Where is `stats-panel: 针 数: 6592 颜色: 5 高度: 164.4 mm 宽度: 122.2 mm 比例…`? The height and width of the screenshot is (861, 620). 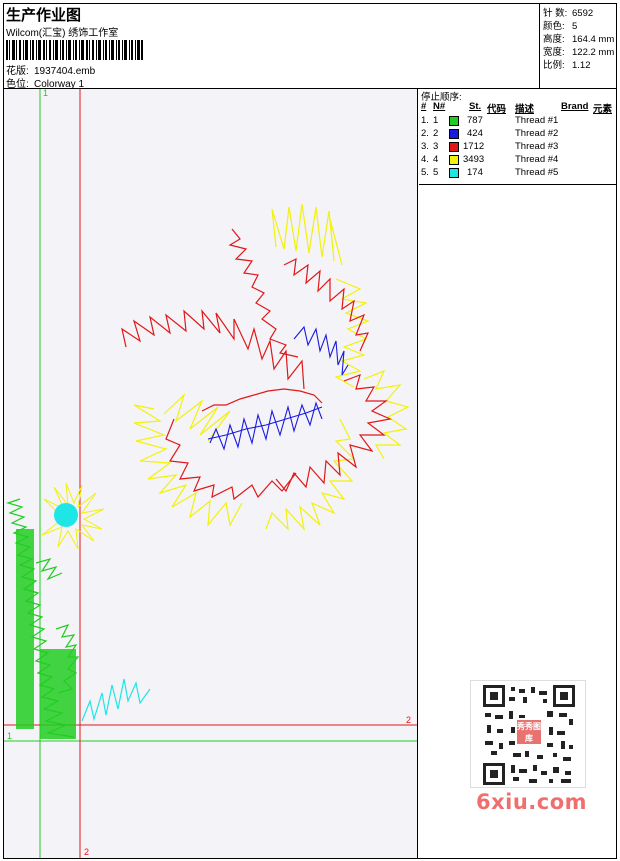 stats-panel: 针 数: 6592 颜色: 5 高度: 164.4 mm 宽度: 122.2 mm 比例… is located at coordinates (579, 45).